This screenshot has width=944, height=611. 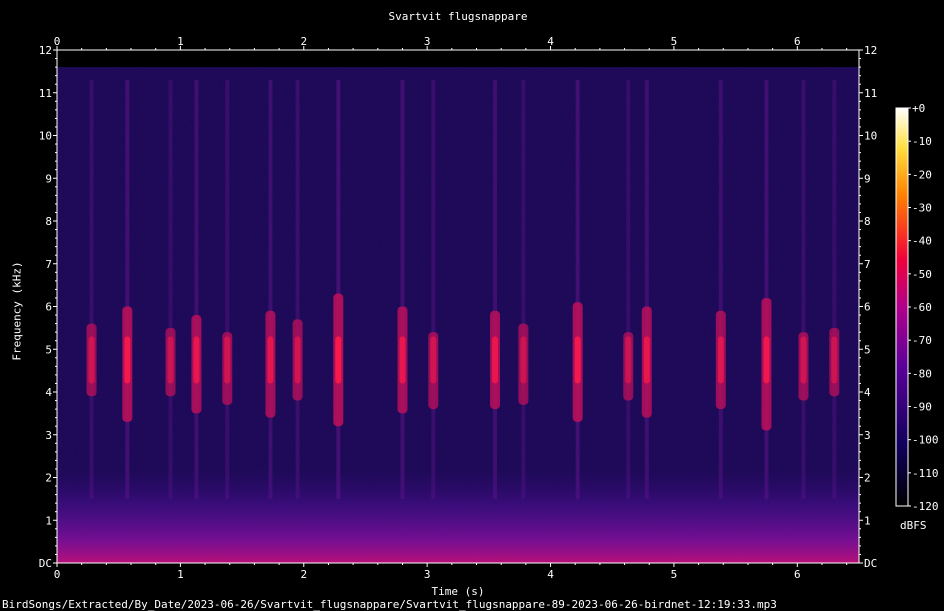 I want to click on colorbar-tick-label: -40, so click(x=922, y=241).